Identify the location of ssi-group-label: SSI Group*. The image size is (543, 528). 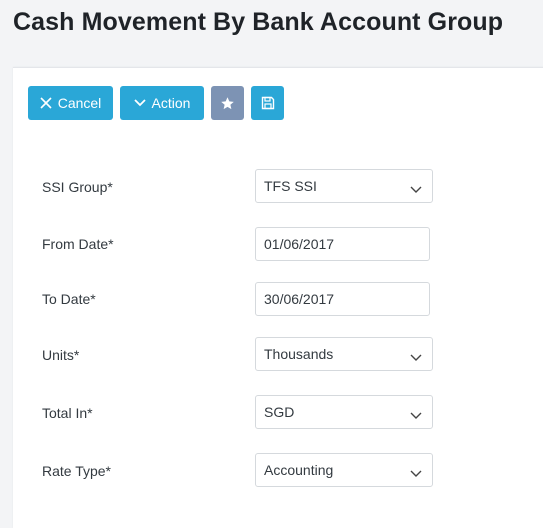
(77, 187).